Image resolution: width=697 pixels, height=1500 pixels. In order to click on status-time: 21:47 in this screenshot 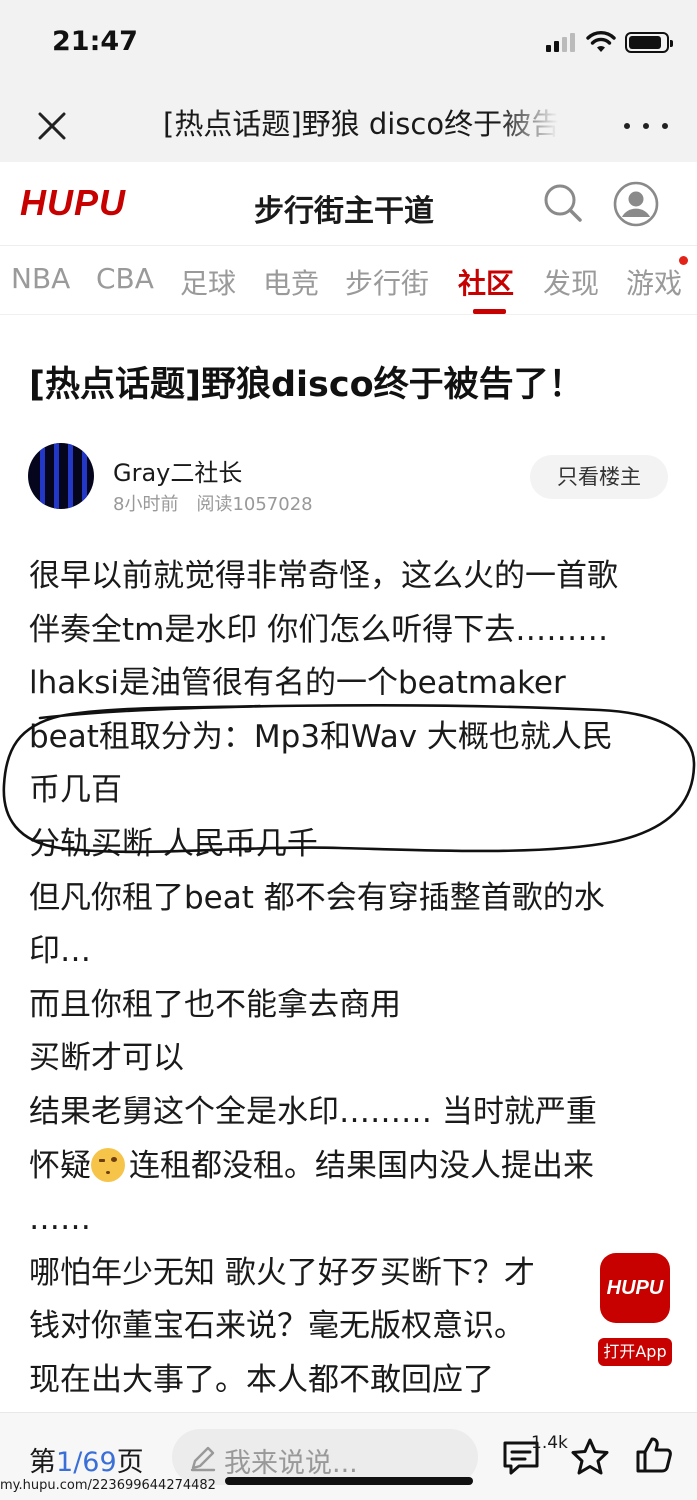, I will do `click(95, 41)`.